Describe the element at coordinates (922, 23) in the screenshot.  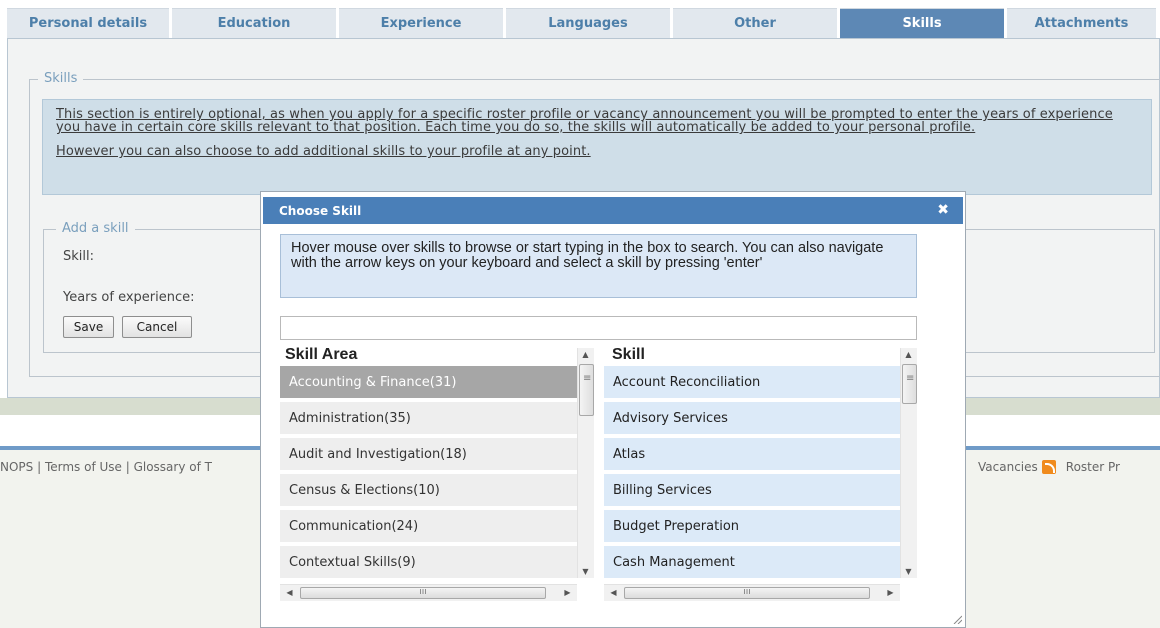
I see `tab-skills: Skills` at that location.